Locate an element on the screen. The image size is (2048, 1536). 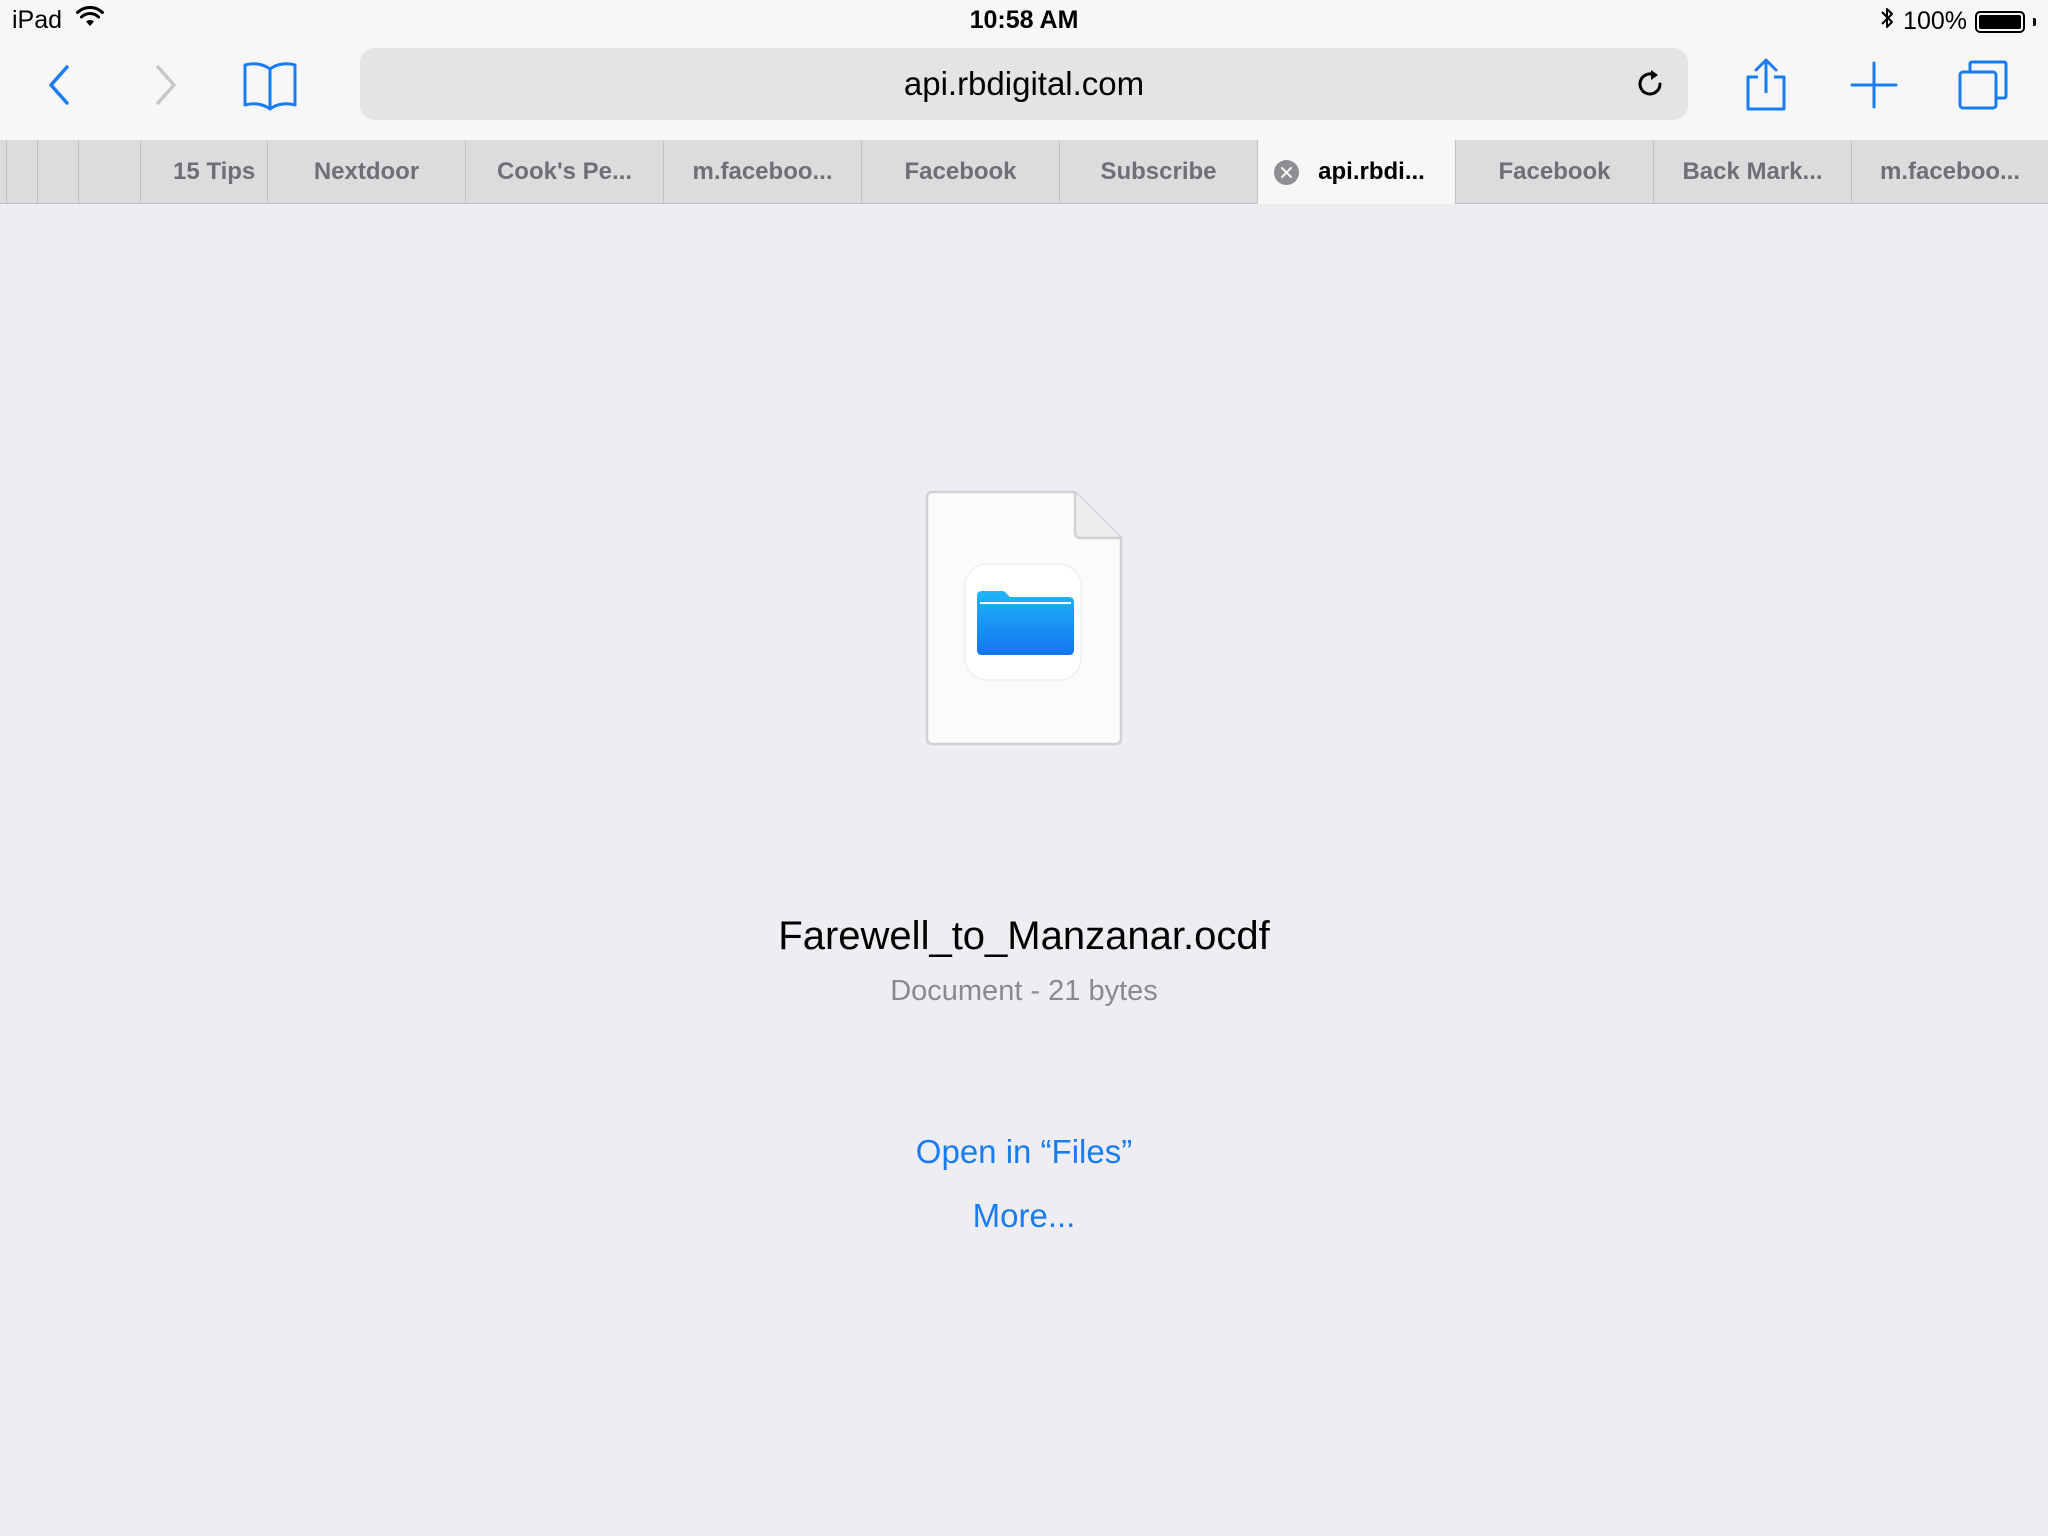
battery-icon is located at coordinates (2000, 21).